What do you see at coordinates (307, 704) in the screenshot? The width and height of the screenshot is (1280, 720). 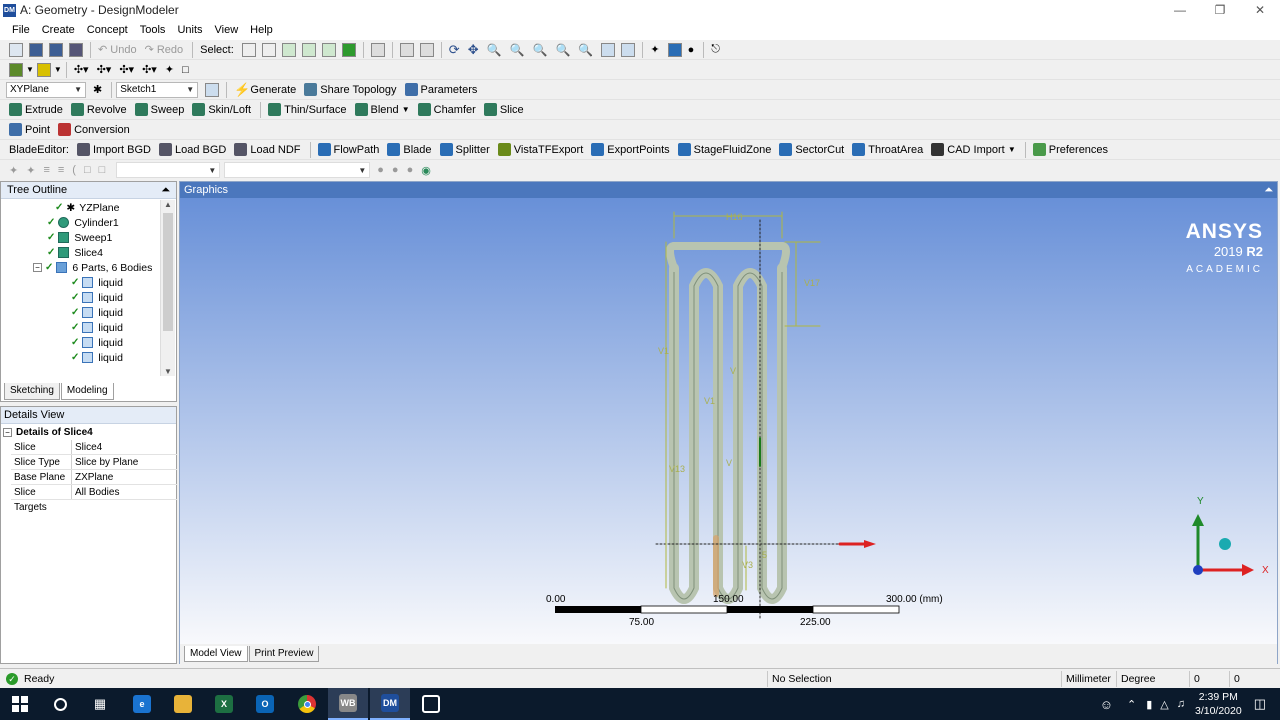 I see `chrome-icon` at bounding box center [307, 704].